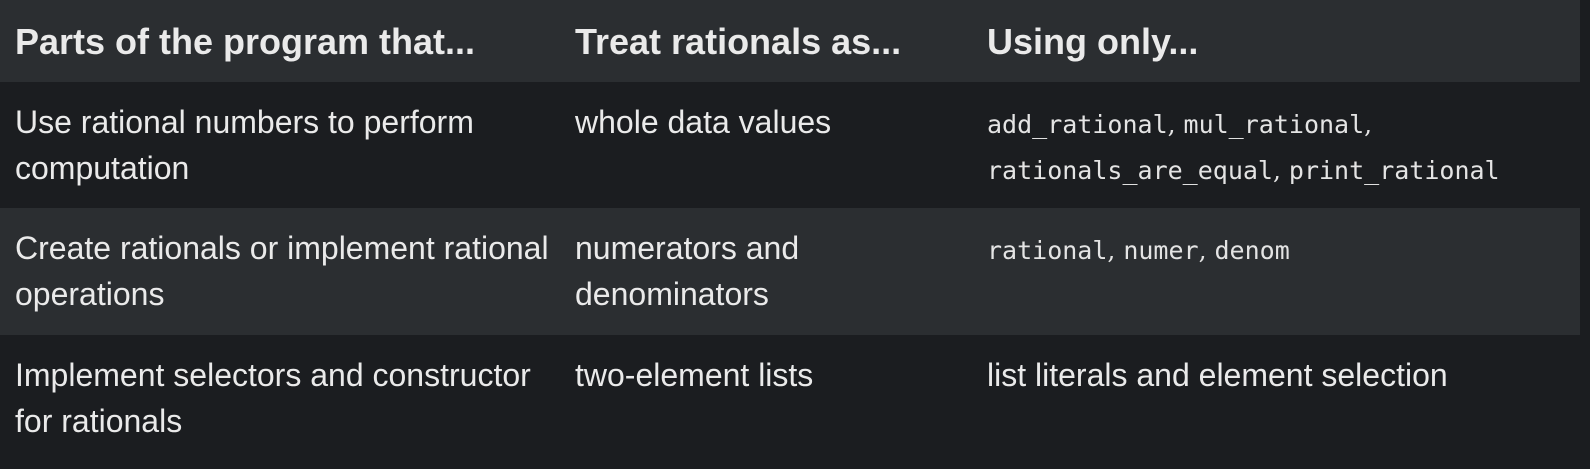 Image resolution: width=1590 pixels, height=469 pixels. Describe the element at coordinates (694, 375) in the screenshot. I see `table-cell-treat-as: two-element lists` at that location.